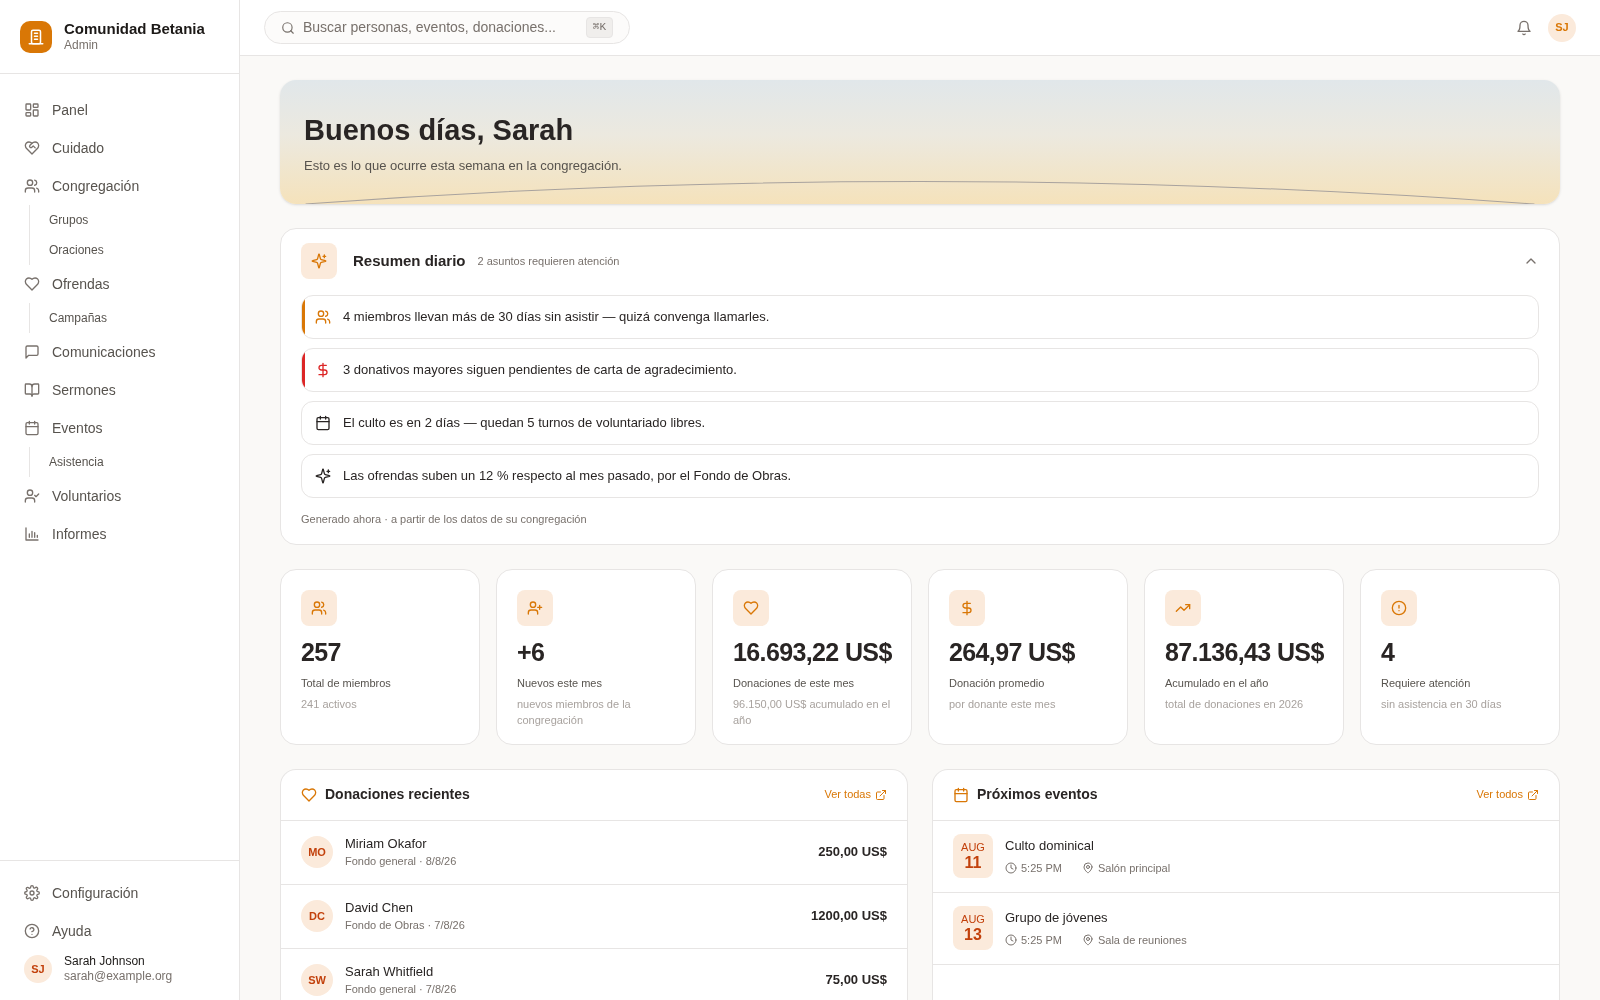  I want to click on stat-label: Requiere atención, so click(1426, 683).